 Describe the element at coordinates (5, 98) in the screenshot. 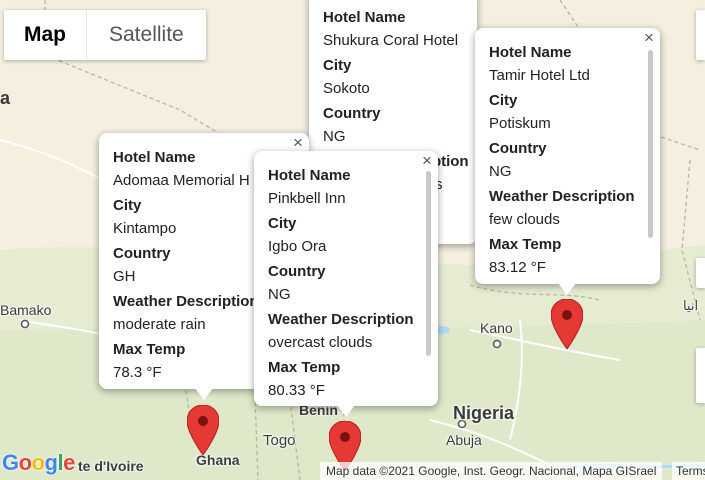

I see `map-label-a-edge: a` at that location.